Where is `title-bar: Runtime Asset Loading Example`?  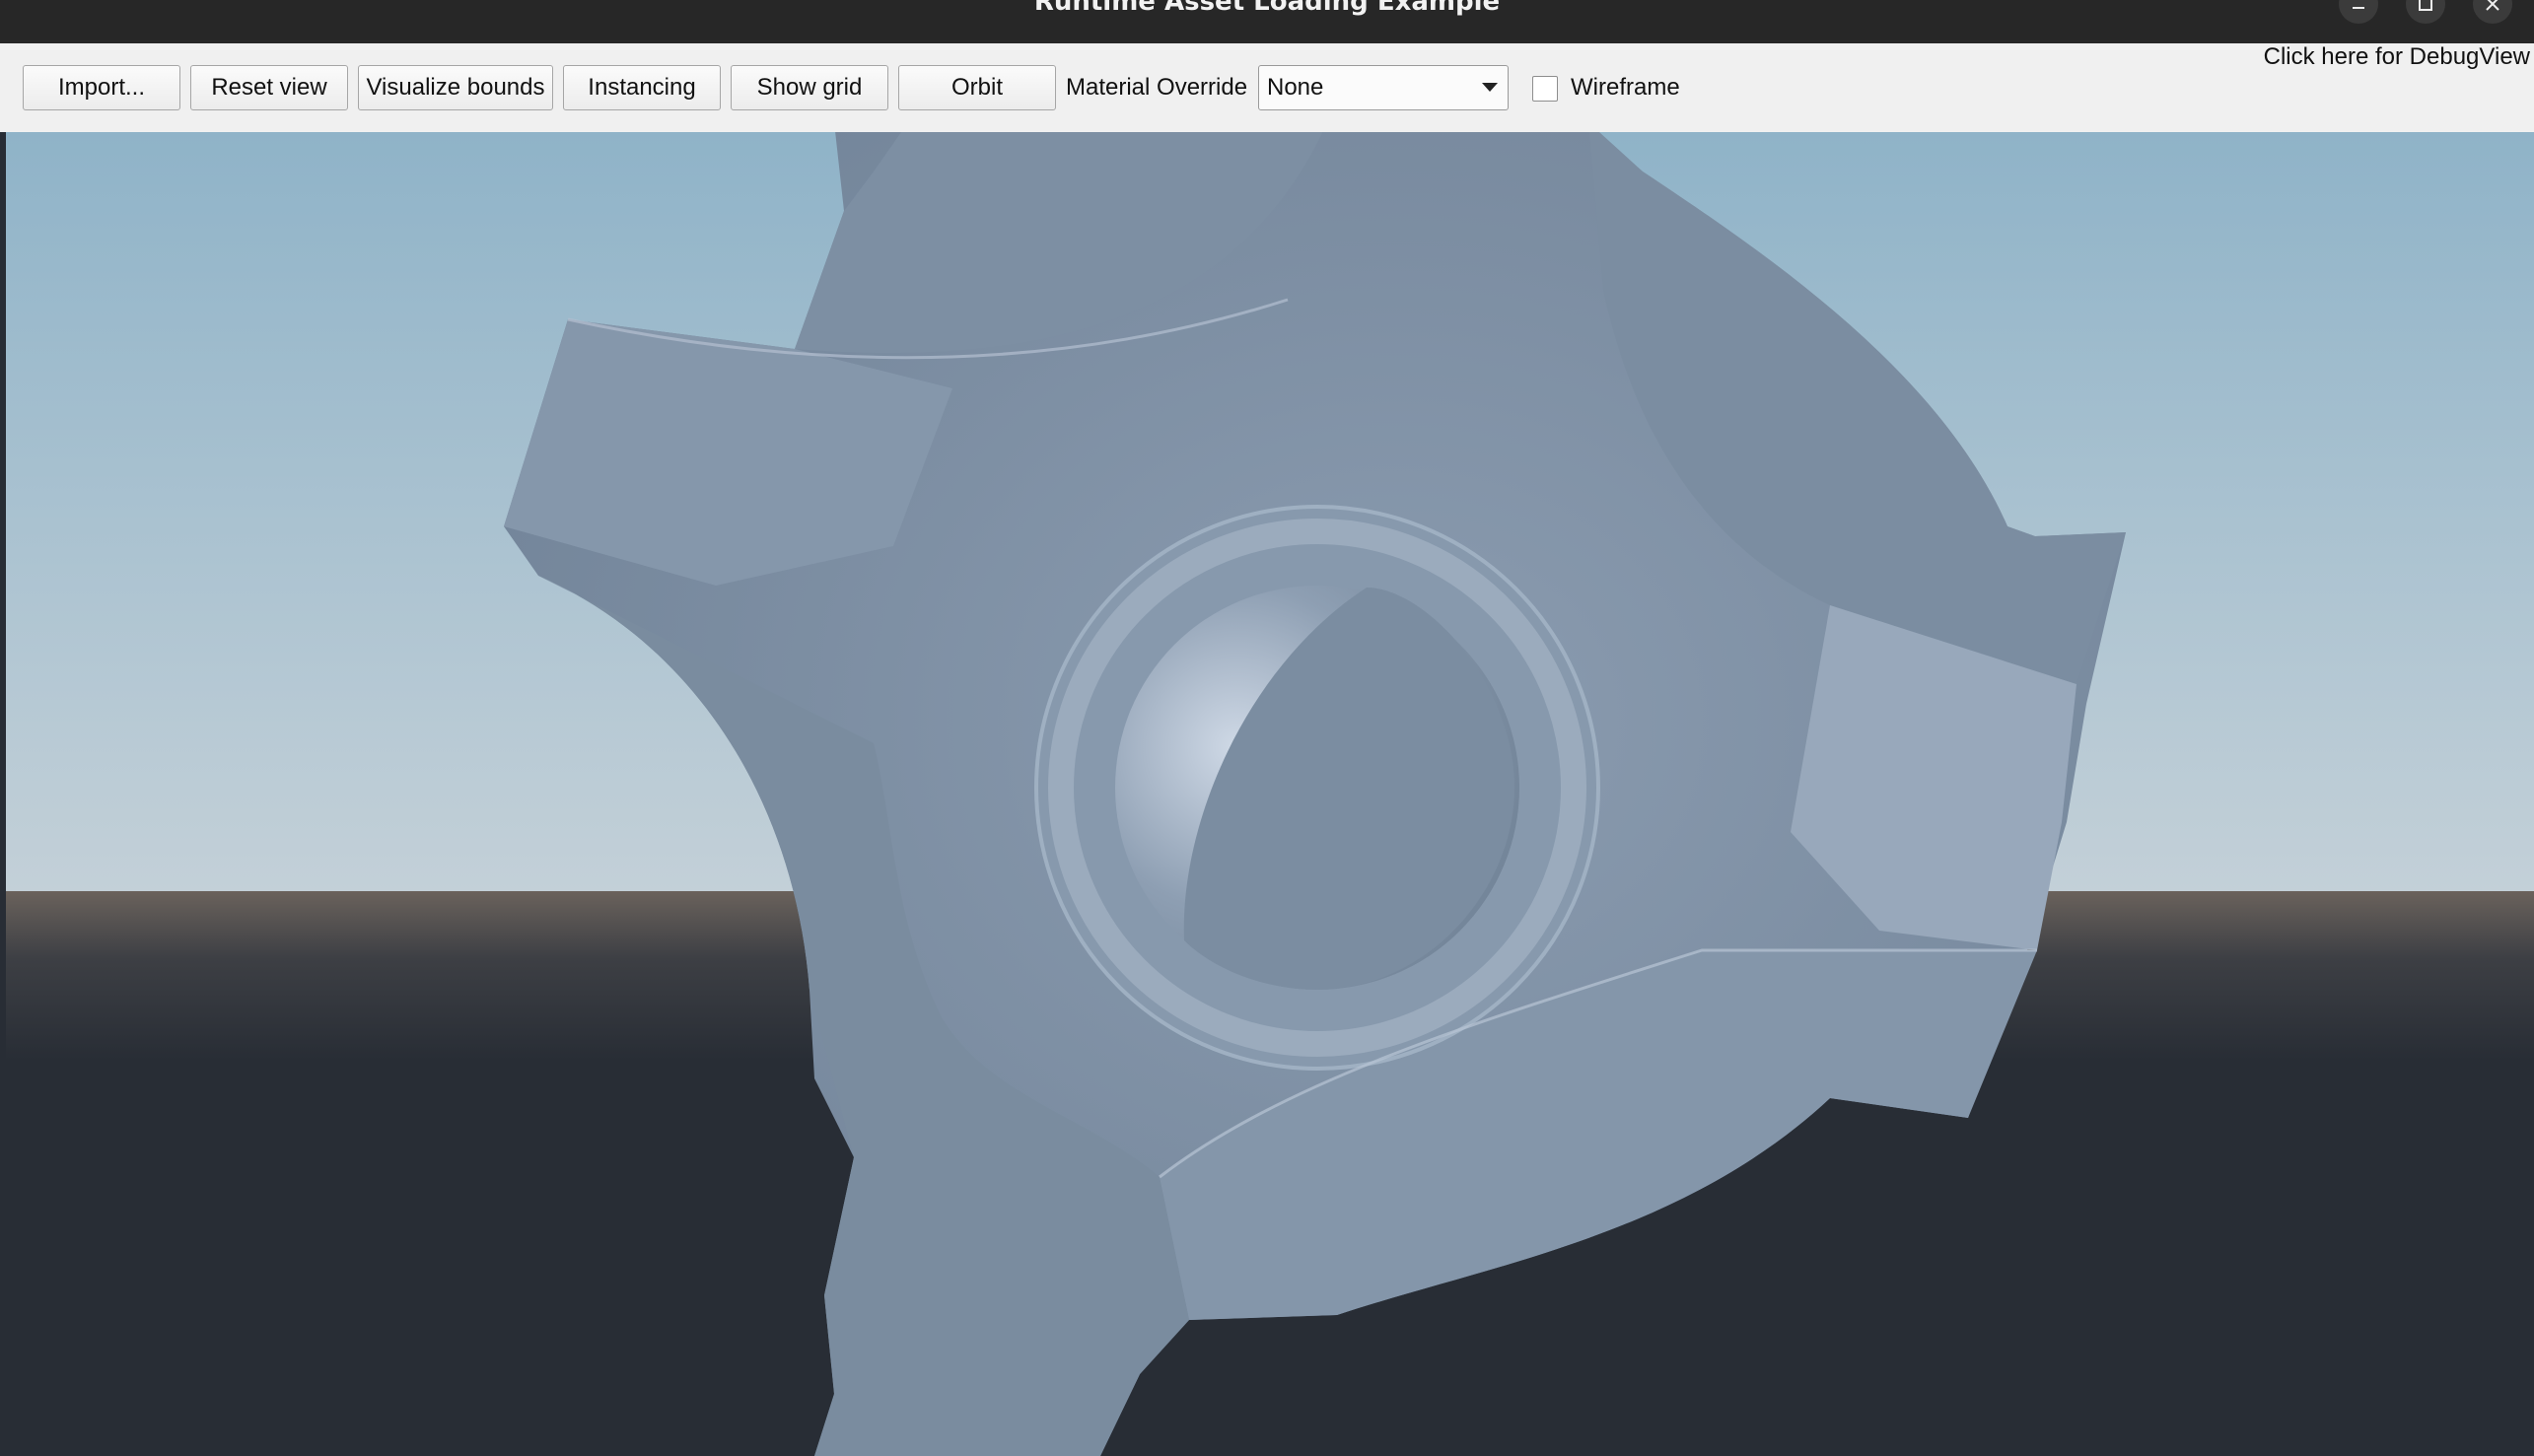 title-bar: Runtime Asset Loading Example is located at coordinates (1267, 21).